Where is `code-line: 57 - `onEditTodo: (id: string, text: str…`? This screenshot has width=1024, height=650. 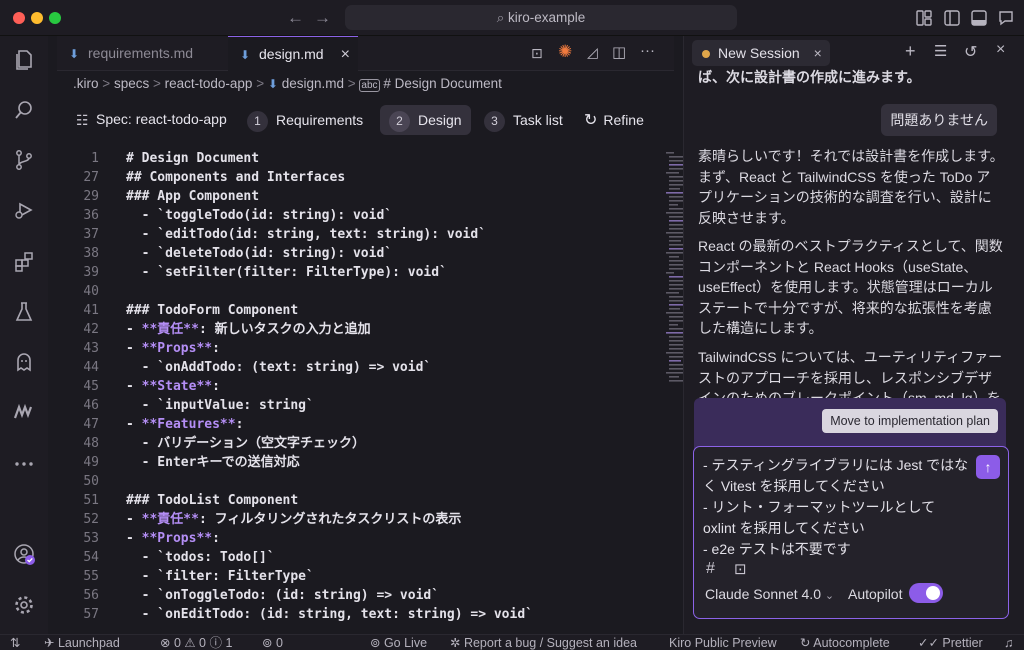
code-line: 57 - `onEditTodo: (id: string, text: str… is located at coordinates (357, 614).